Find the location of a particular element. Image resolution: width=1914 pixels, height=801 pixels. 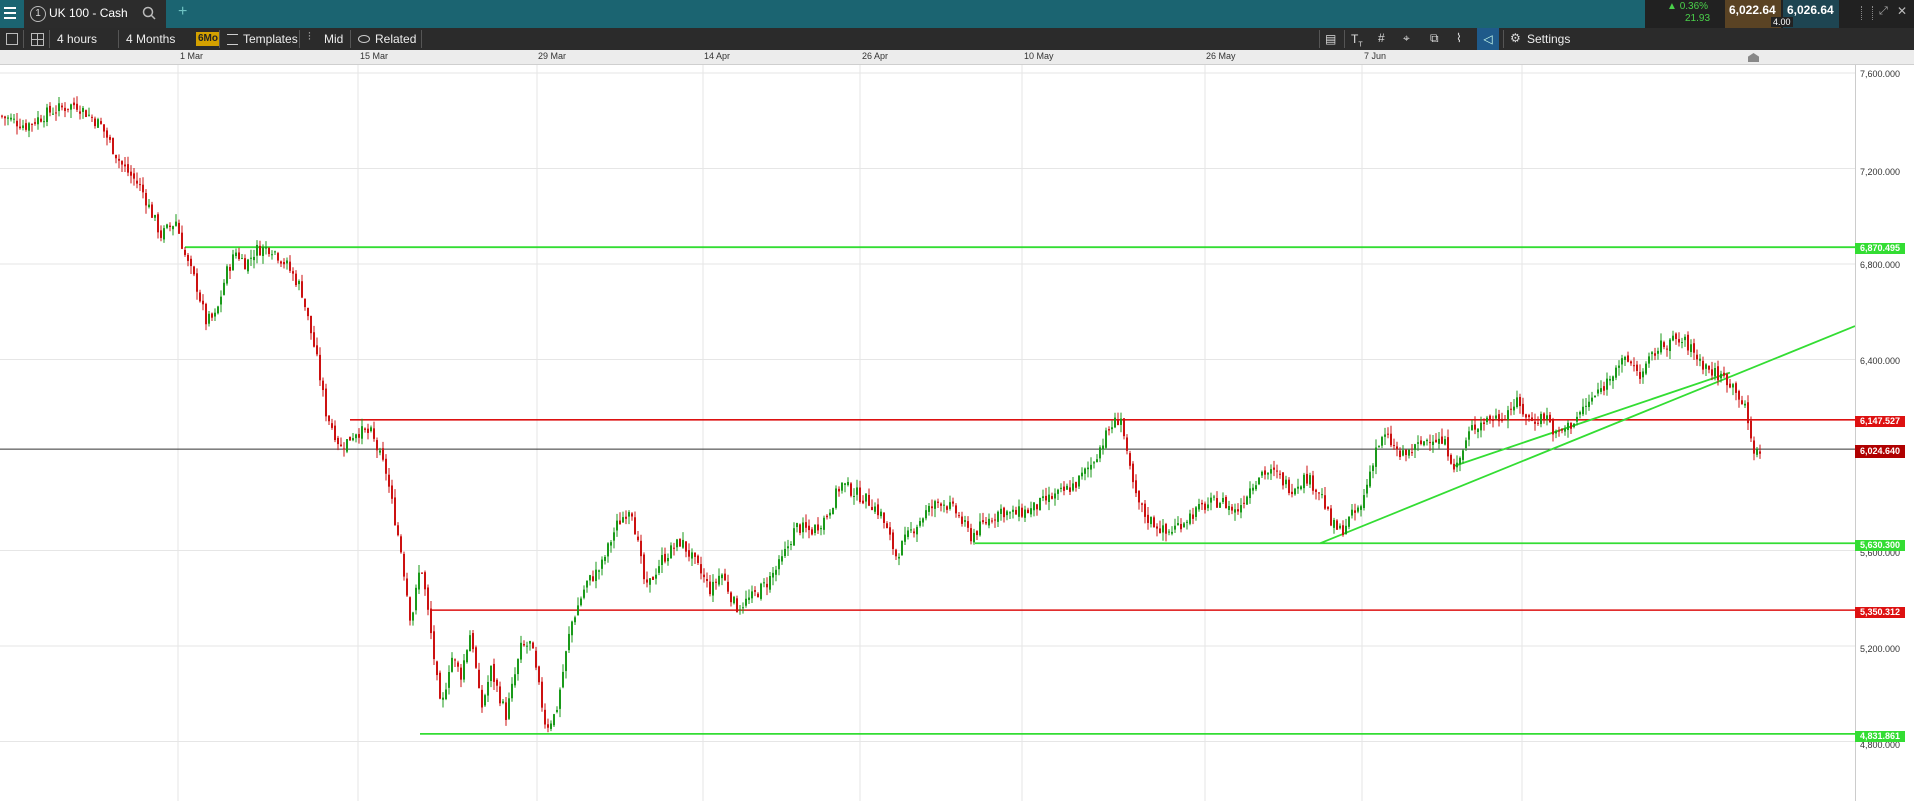

time-label: 10 May is located at coordinates (1039, 56).